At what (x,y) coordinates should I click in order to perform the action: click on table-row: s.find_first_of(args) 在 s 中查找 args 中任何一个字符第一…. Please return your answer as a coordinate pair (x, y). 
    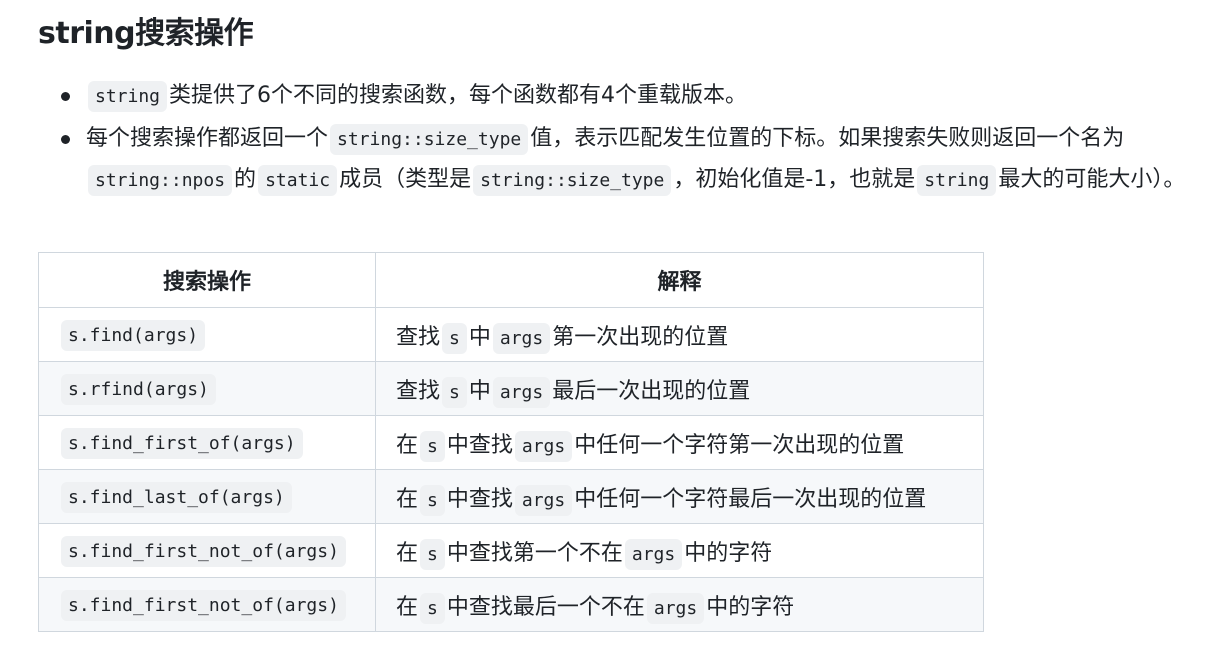
    Looking at the image, I should click on (511, 442).